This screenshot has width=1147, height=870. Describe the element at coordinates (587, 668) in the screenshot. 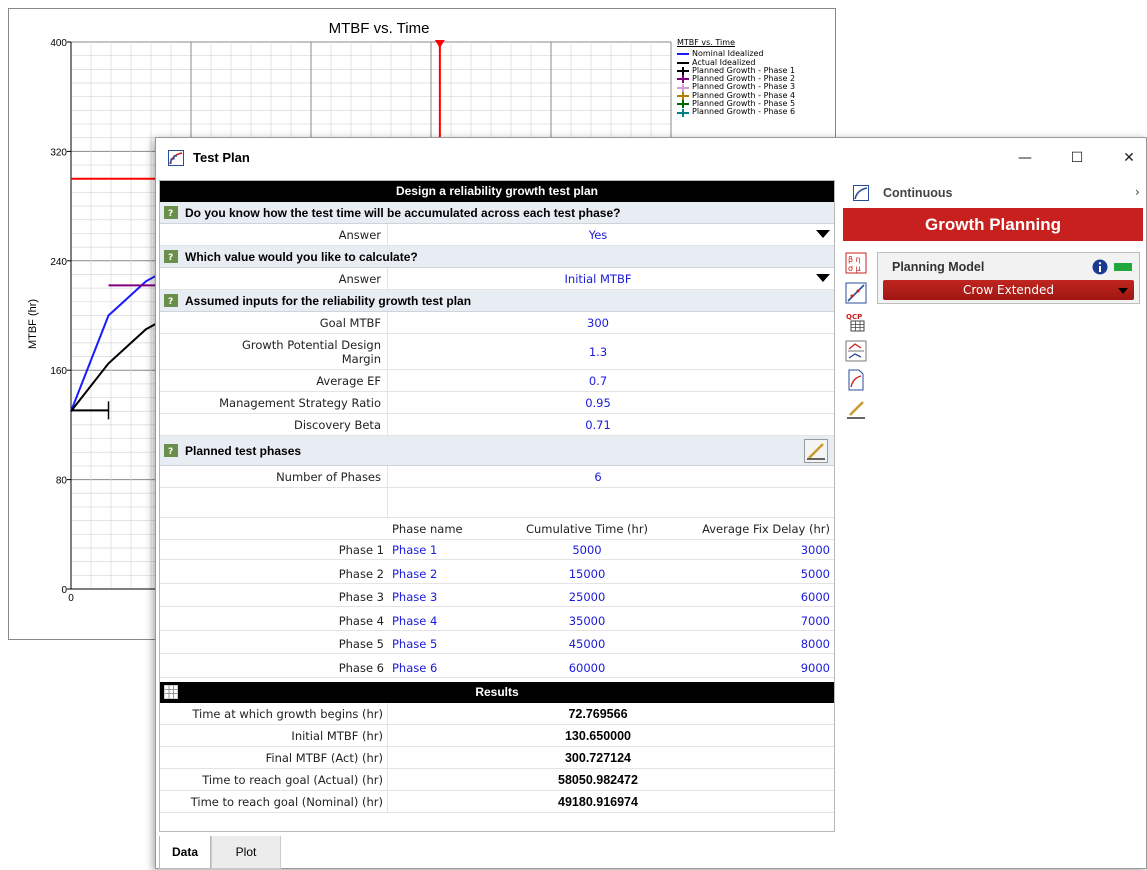

I see `cumulative-time-cell: 60000` at that location.